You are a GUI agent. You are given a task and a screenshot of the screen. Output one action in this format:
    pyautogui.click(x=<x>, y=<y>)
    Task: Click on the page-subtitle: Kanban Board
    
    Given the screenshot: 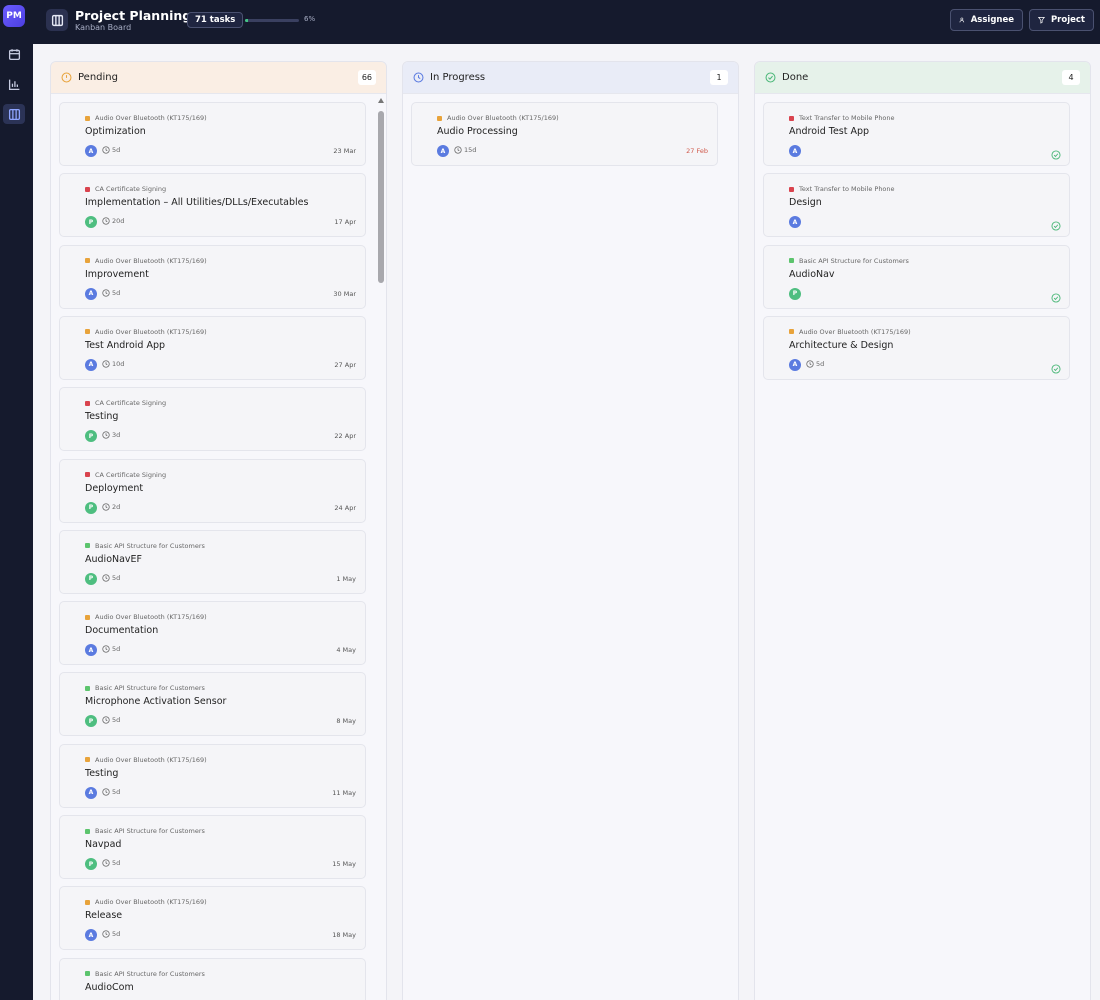 What is the action you would take?
    pyautogui.click(x=103, y=27)
    